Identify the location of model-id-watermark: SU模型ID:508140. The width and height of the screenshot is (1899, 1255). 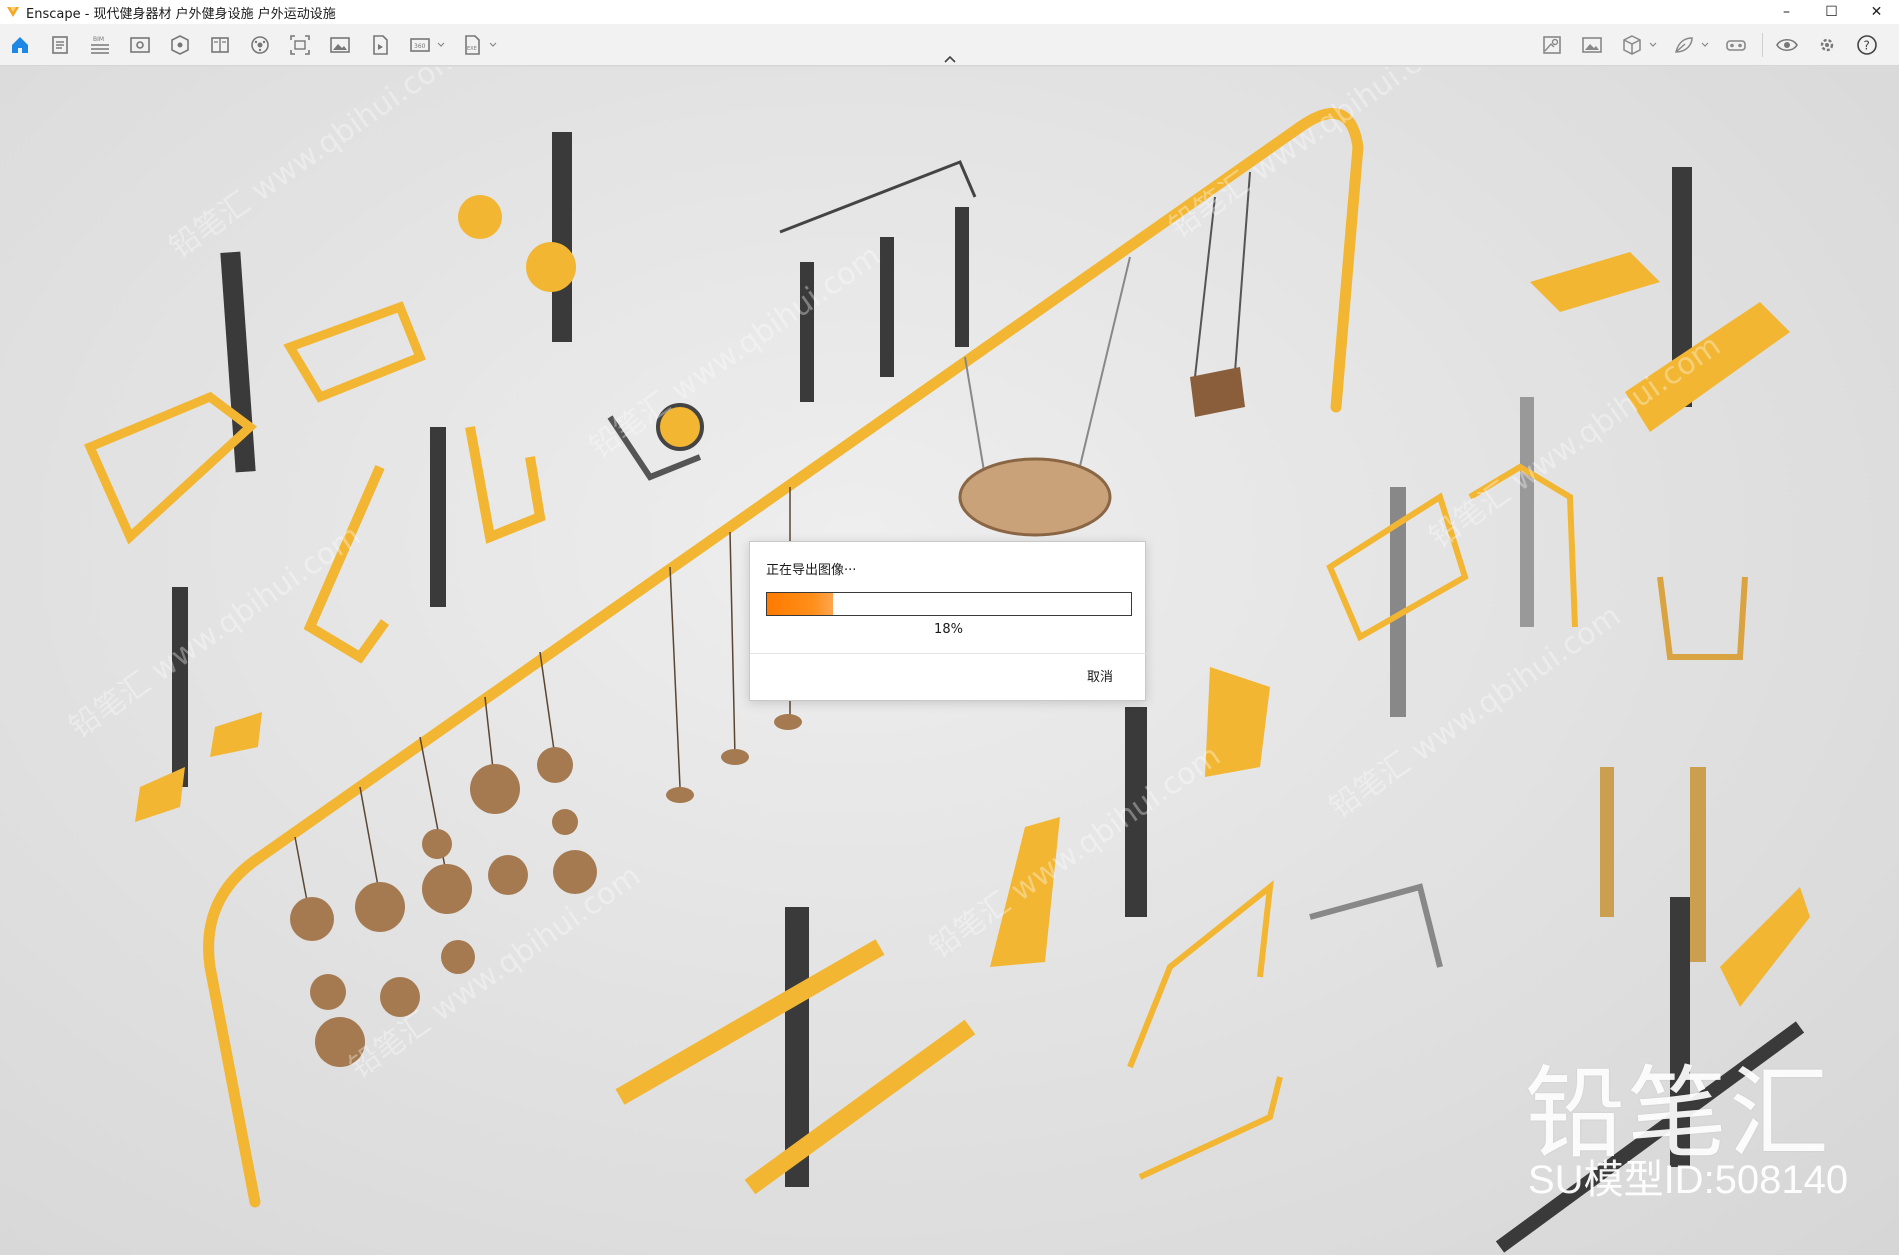
(1688, 1180).